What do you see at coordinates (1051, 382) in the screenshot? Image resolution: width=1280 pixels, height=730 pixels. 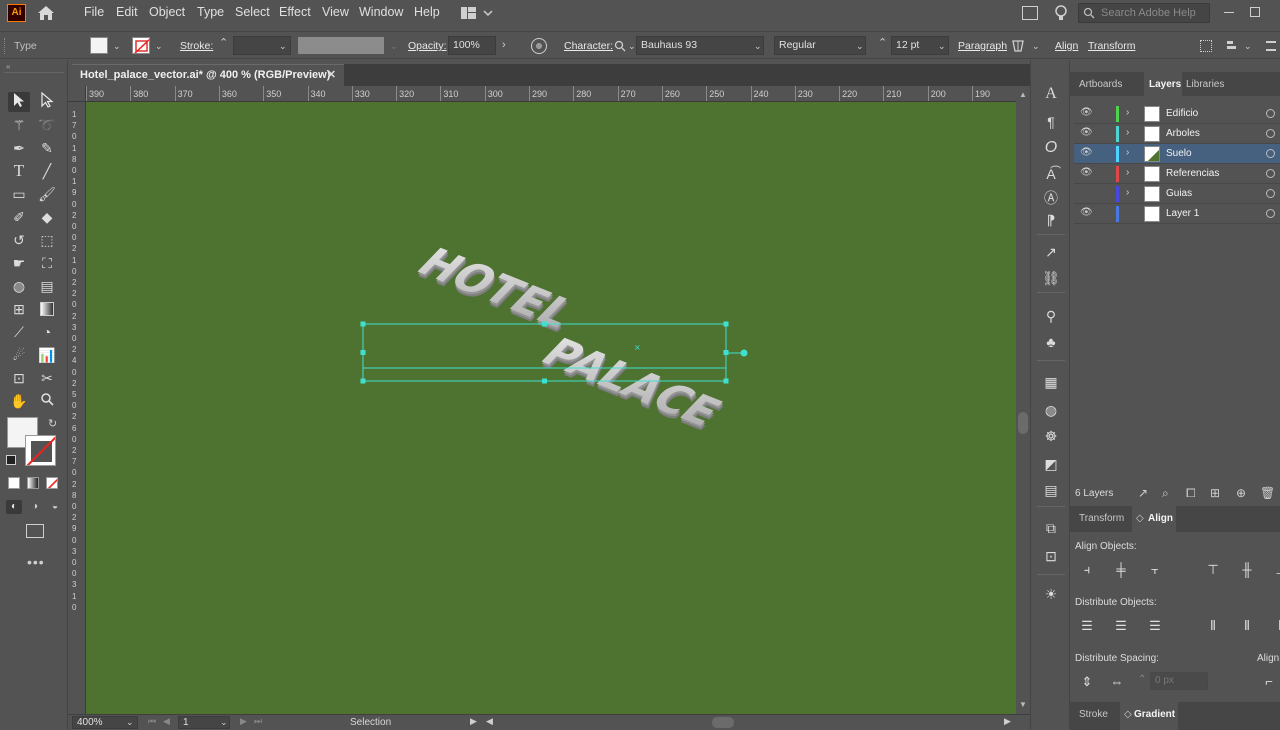 I see `swatches-panel-icon: ▦` at bounding box center [1051, 382].